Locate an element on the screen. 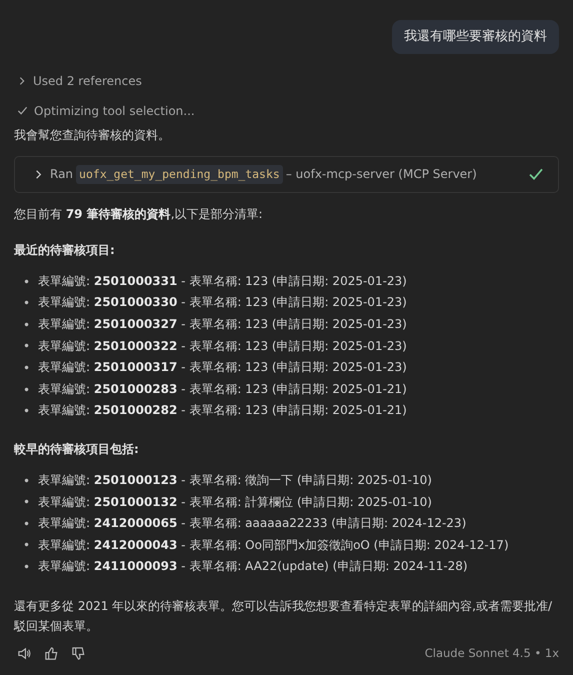  model-label: Claude Sonnet 4.5 • 1x is located at coordinates (491, 653).